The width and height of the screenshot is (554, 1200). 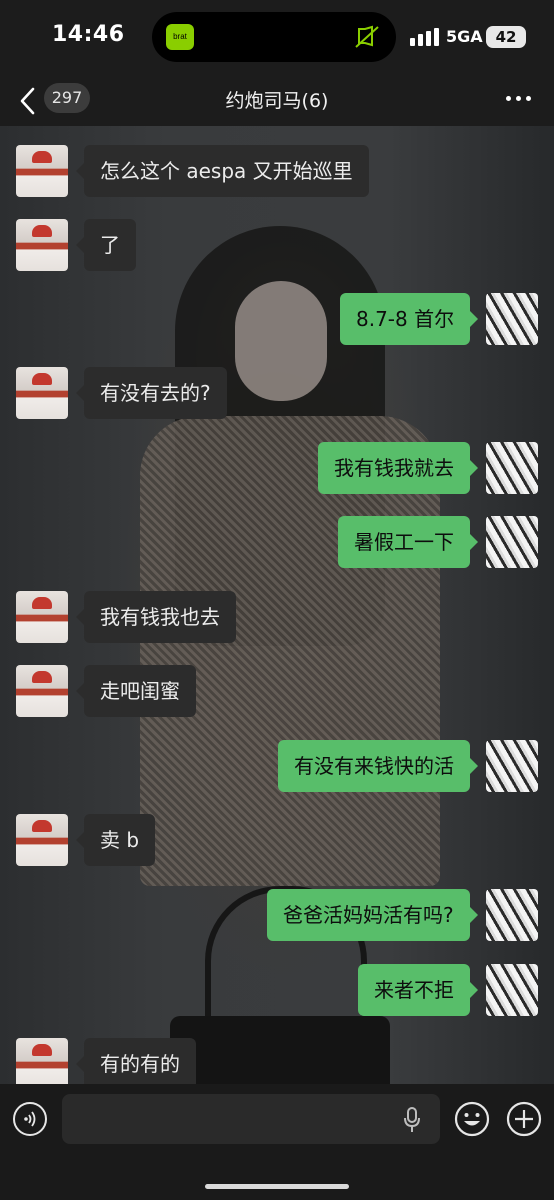 I want to click on message-text: 了, so click(x=110, y=245).